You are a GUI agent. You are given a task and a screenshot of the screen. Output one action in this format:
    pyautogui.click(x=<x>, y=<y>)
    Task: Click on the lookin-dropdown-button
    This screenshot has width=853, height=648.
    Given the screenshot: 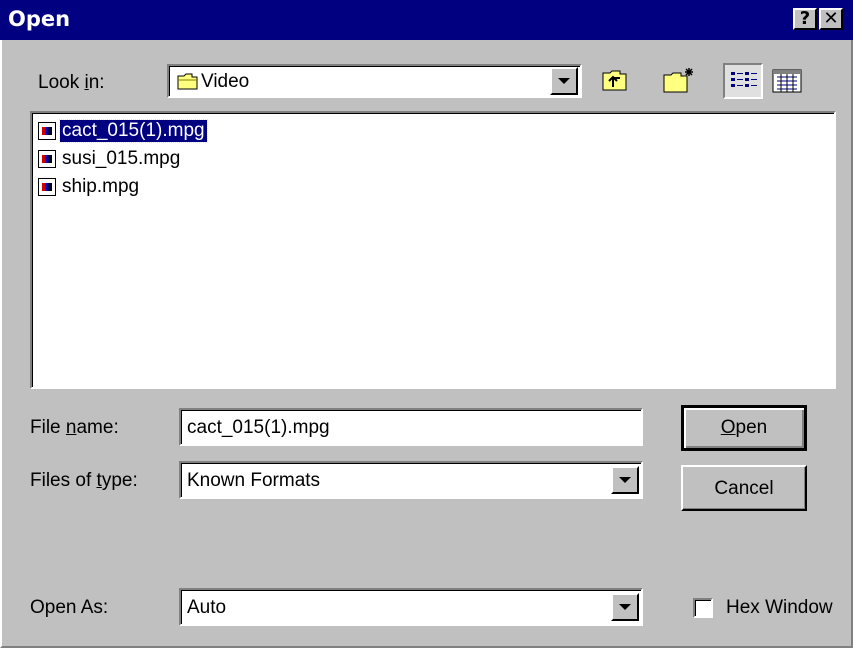 What is the action you would take?
    pyautogui.click(x=564, y=81)
    